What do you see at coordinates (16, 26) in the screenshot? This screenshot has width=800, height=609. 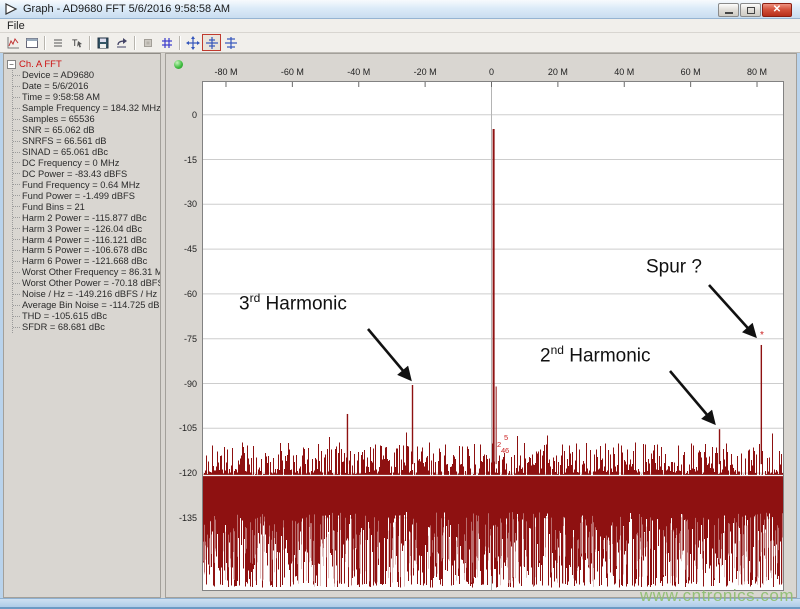 I see `menu-file: File` at bounding box center [16, 26].